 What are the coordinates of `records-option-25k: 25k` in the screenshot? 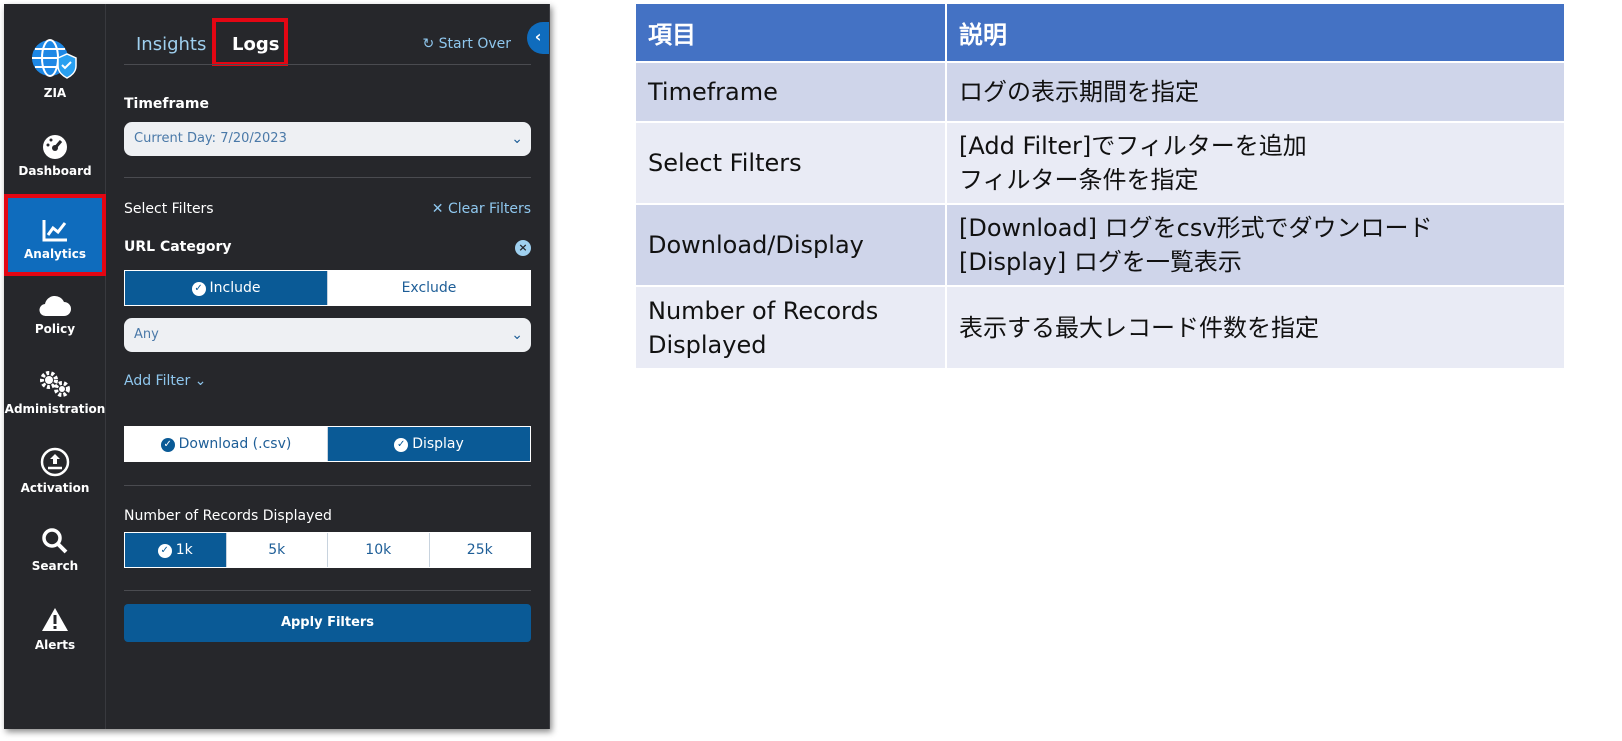 It's located at (479, 550).